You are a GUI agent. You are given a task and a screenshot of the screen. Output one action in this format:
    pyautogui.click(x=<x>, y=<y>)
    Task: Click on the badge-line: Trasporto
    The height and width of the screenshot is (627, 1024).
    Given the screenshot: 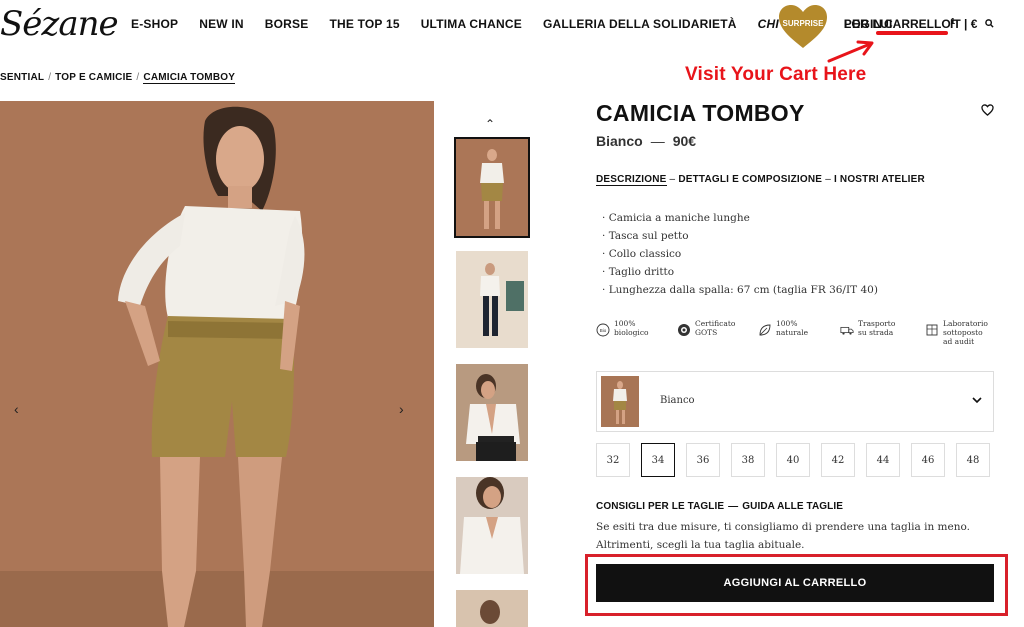 What is the action you would take?
    pyautogui.click(x=877, y=323)
    